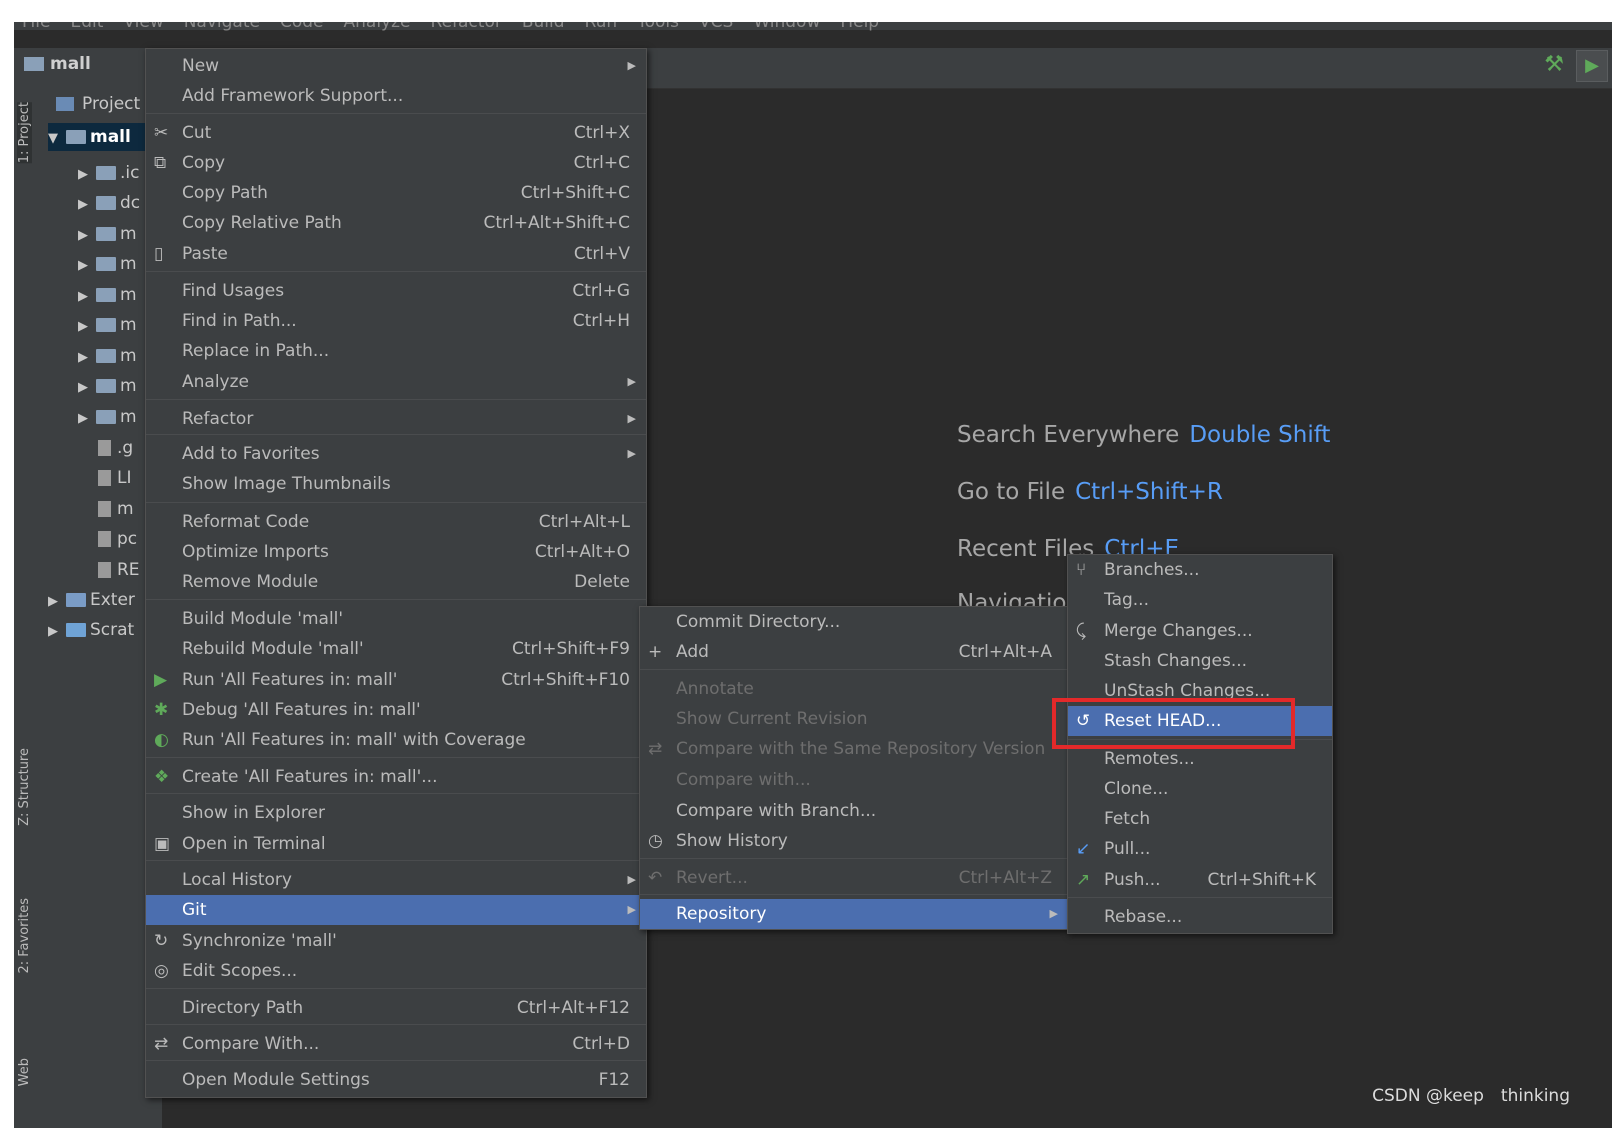 Image resolution: width=1612 pixels, height=1132 pixels. Describe the element at coordinates (108, 173) in the screenshot. I see `tree-node: ▶ .ic` at that location.